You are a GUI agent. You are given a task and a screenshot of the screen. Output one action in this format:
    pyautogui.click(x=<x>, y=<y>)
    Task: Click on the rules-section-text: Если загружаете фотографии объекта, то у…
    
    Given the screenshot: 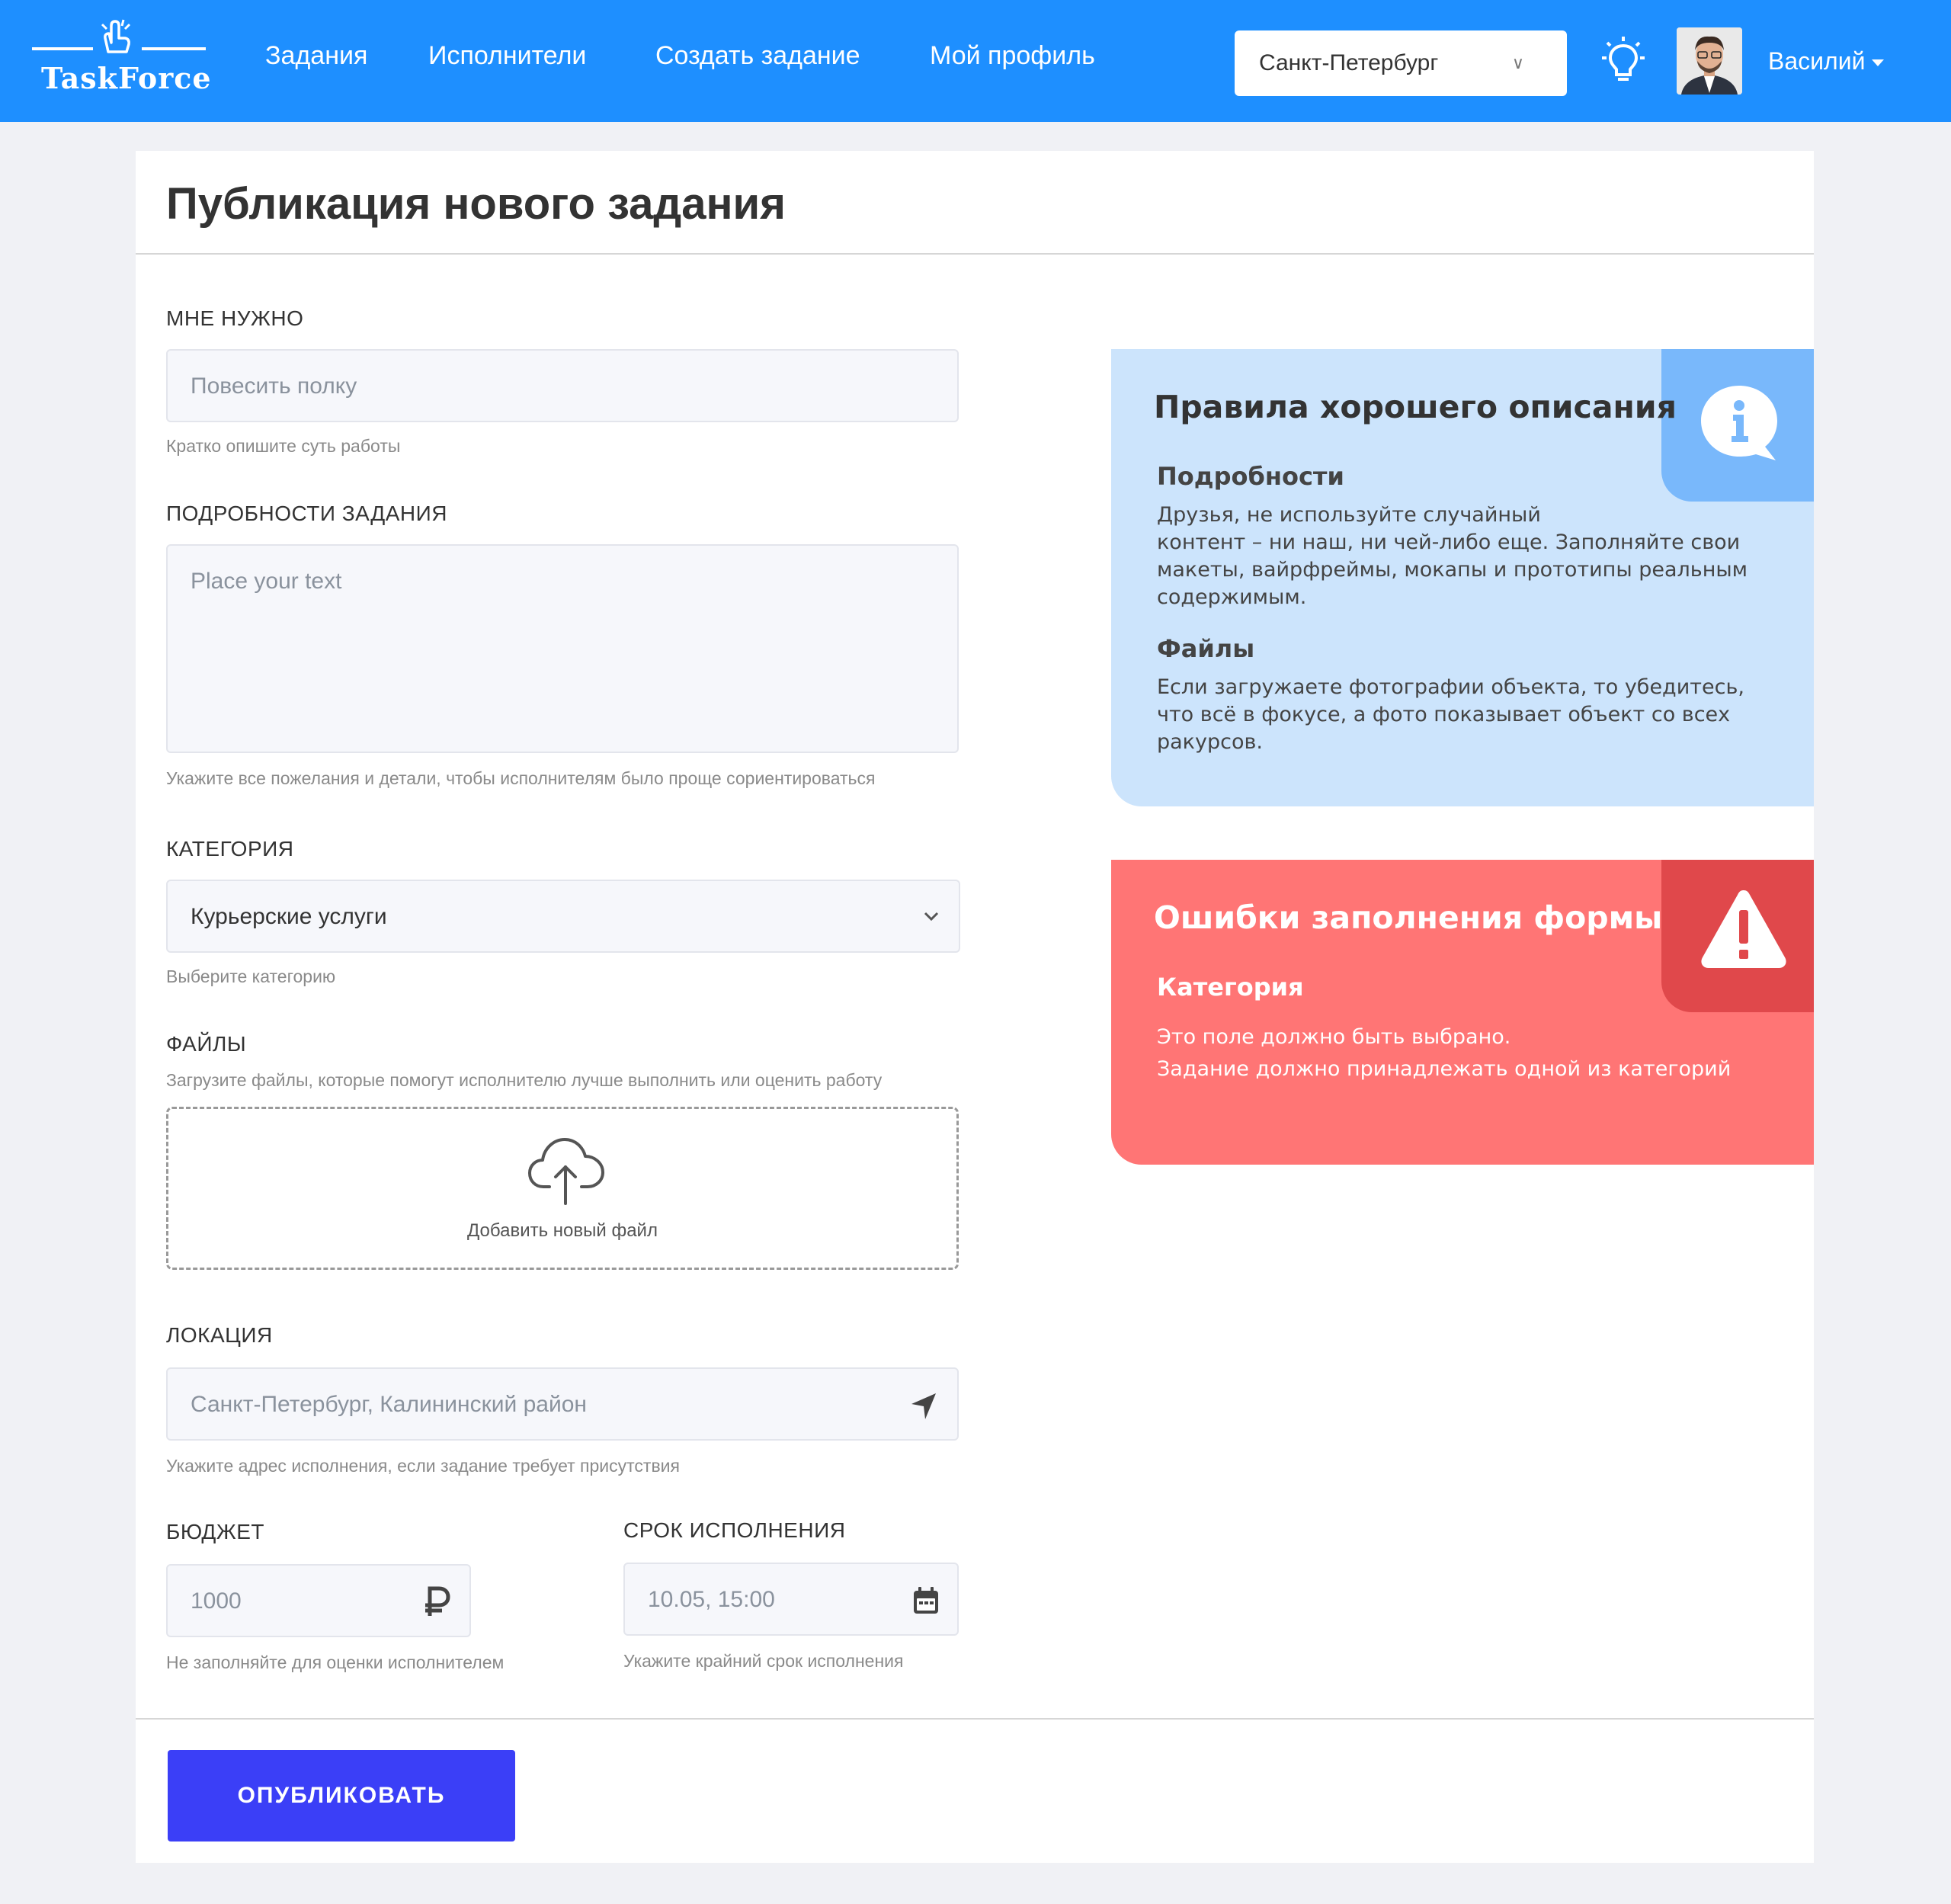 What is the action you would take?
    pyautogui.click(x=1450, y=714)
    